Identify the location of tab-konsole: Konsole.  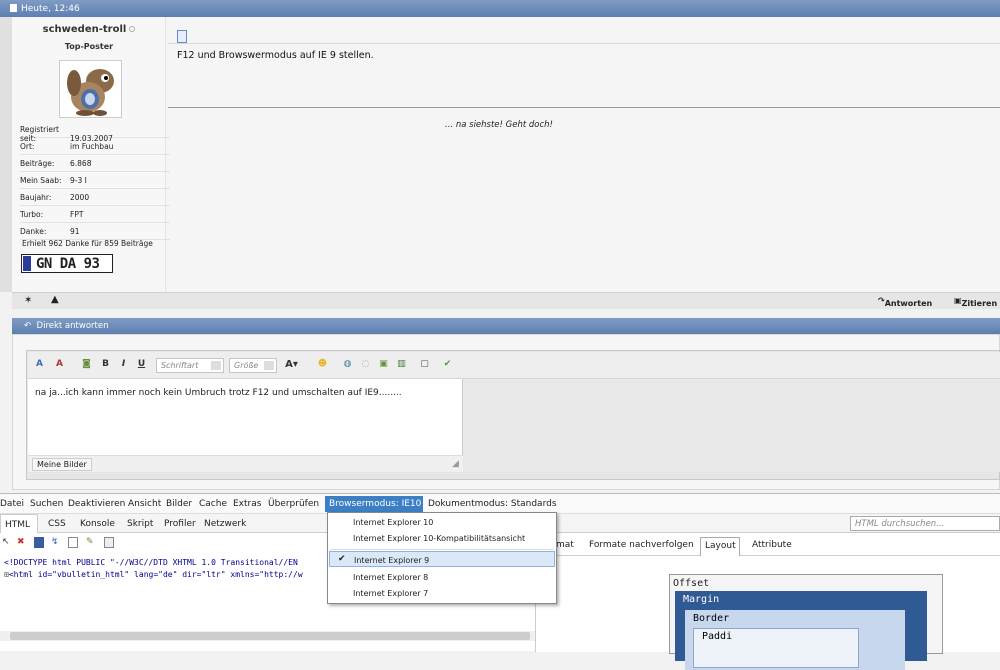
(97, 524).